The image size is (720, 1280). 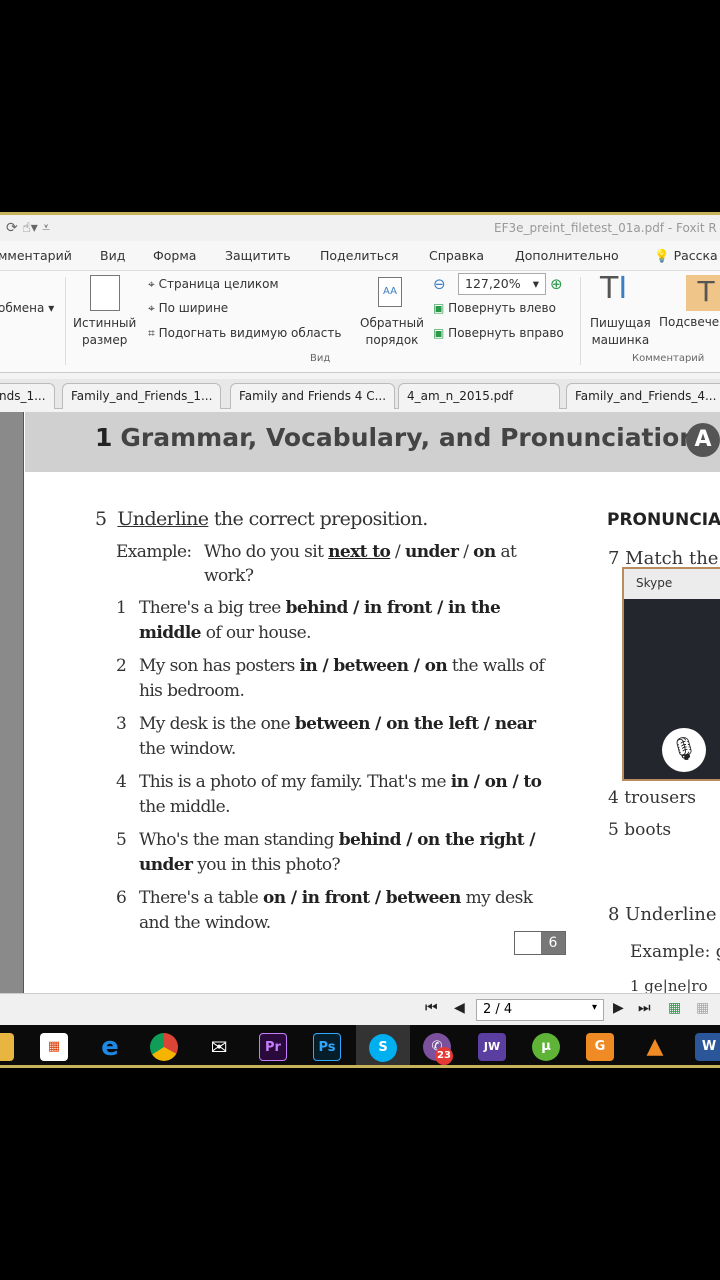 What do you see at coordinates (273, 1047) in the screenshot?
I see `premiere-icon: Pr` at bounding box center [273, 1047].